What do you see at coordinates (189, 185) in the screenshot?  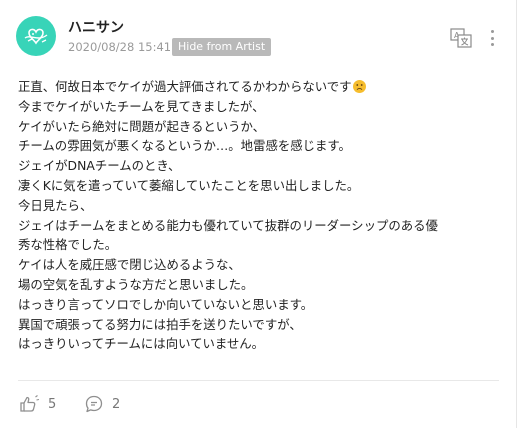 I see `body-line: 凄くKに気を遣っていて萎縮していたことを思い出しました。` at bounding box center [189, 185].